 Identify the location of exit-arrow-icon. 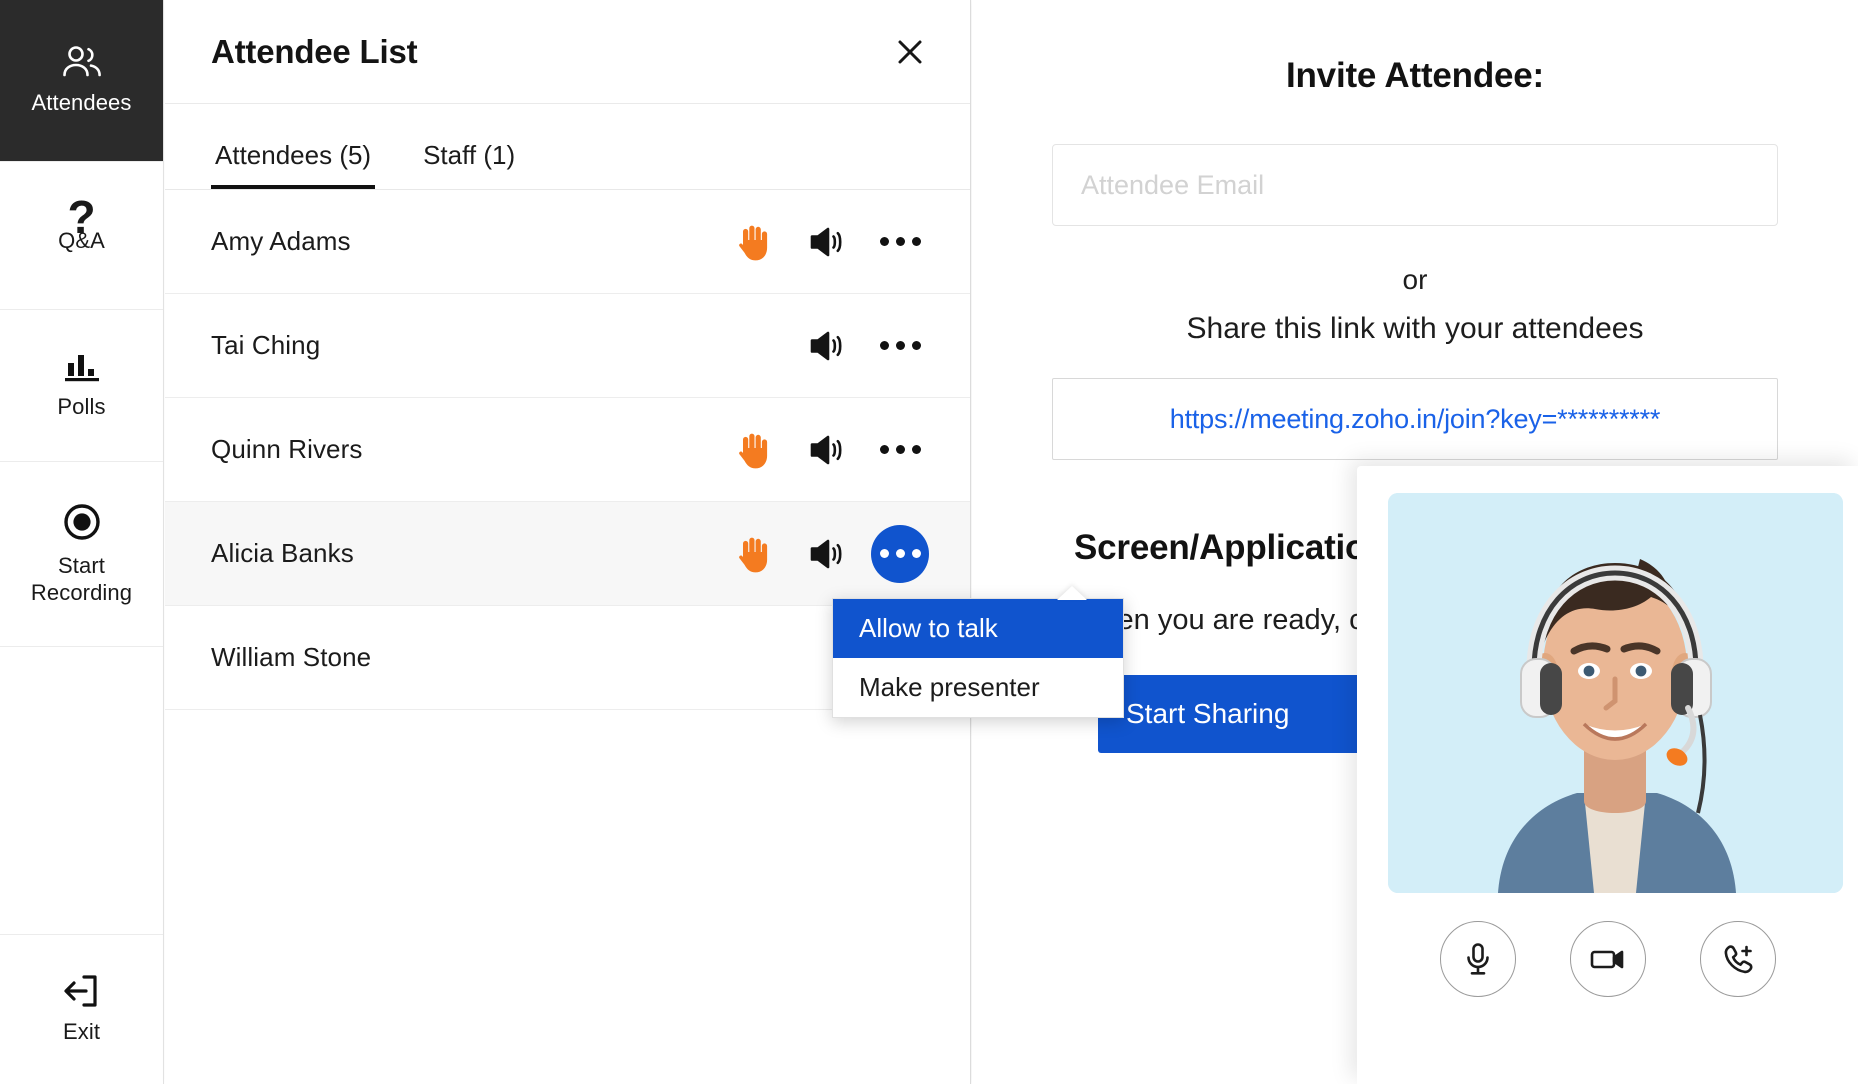
(82, 991).